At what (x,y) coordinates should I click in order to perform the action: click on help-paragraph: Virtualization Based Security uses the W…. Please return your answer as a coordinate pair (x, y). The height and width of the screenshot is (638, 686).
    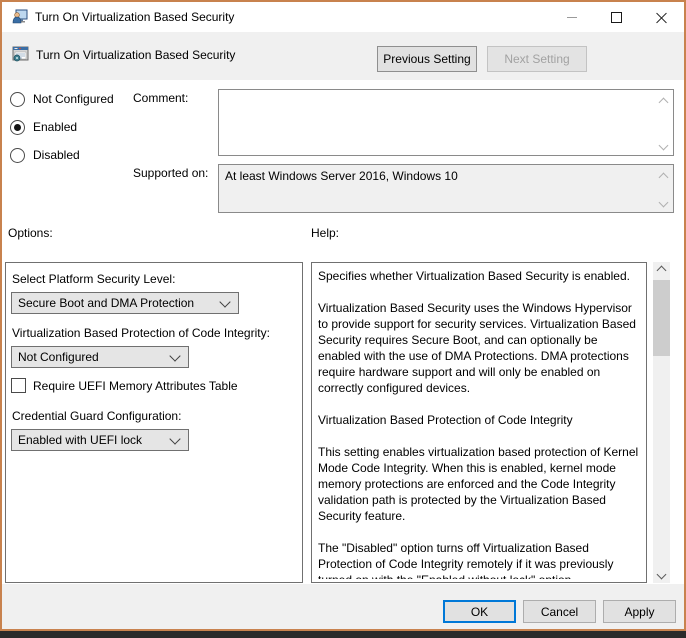
    Looking at the image, I should click on (477, 348).